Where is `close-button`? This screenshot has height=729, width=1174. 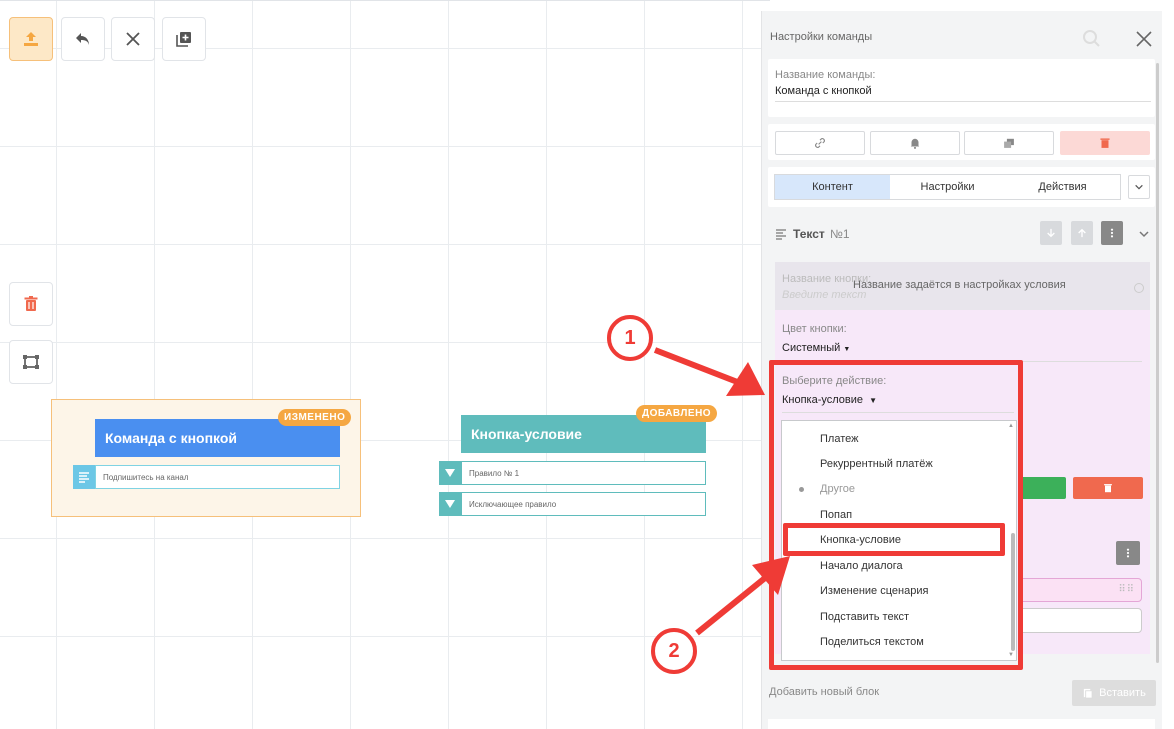 close-button is located at coordinates (133, 39).